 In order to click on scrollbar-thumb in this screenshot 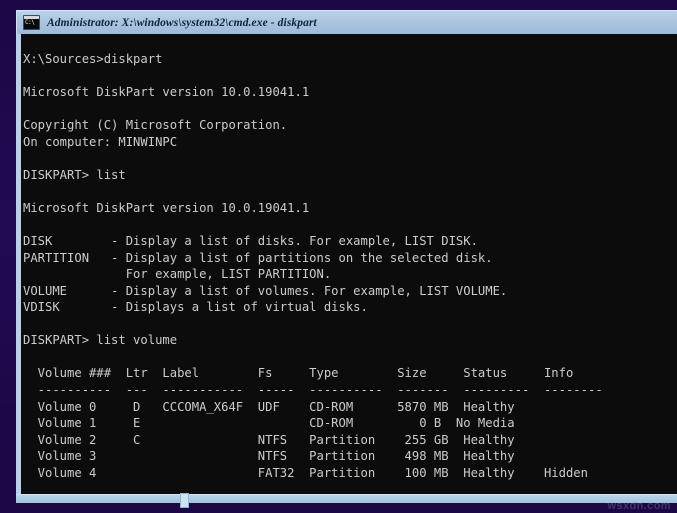, I will do `click(184, 500)`.